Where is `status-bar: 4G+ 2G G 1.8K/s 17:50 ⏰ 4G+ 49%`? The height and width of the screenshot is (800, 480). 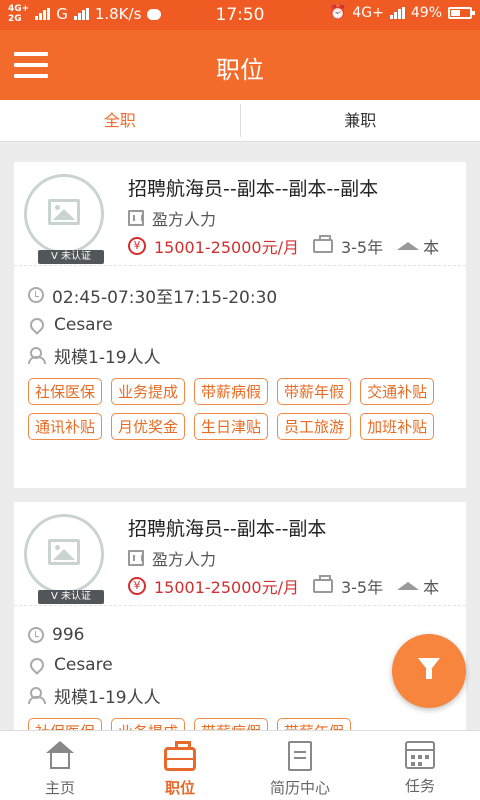
status-bar: 4G+ 2G G 1.8K/s 17:50 ⏰ 4G+ 49% is located at coordinates (240, 15).